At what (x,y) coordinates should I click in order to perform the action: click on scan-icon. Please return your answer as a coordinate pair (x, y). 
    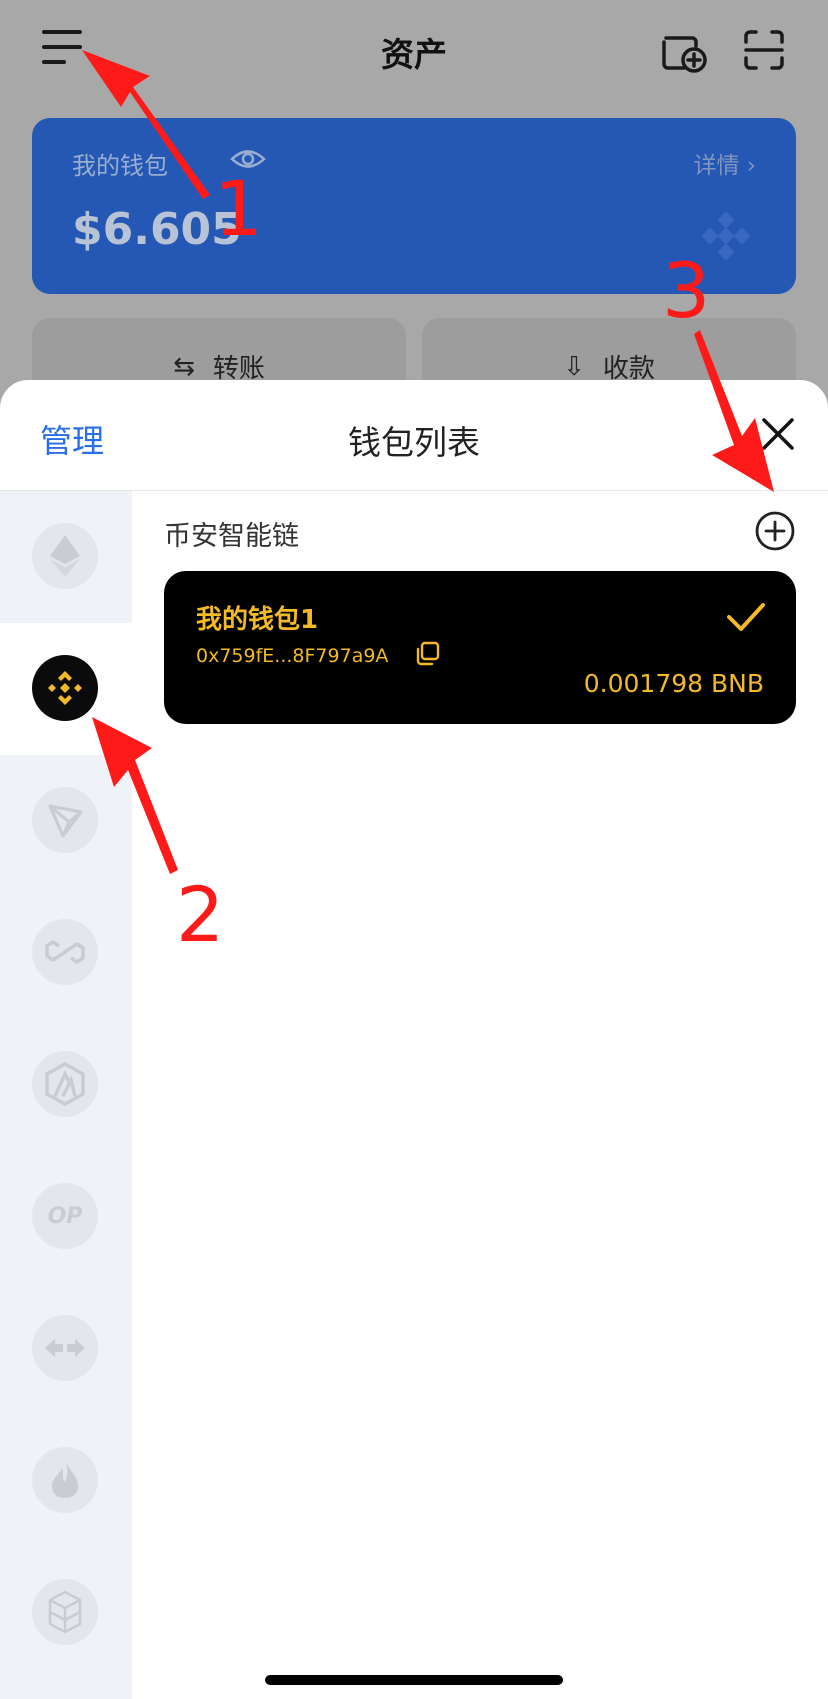
    Looking at the image, I should click on (764, 50).